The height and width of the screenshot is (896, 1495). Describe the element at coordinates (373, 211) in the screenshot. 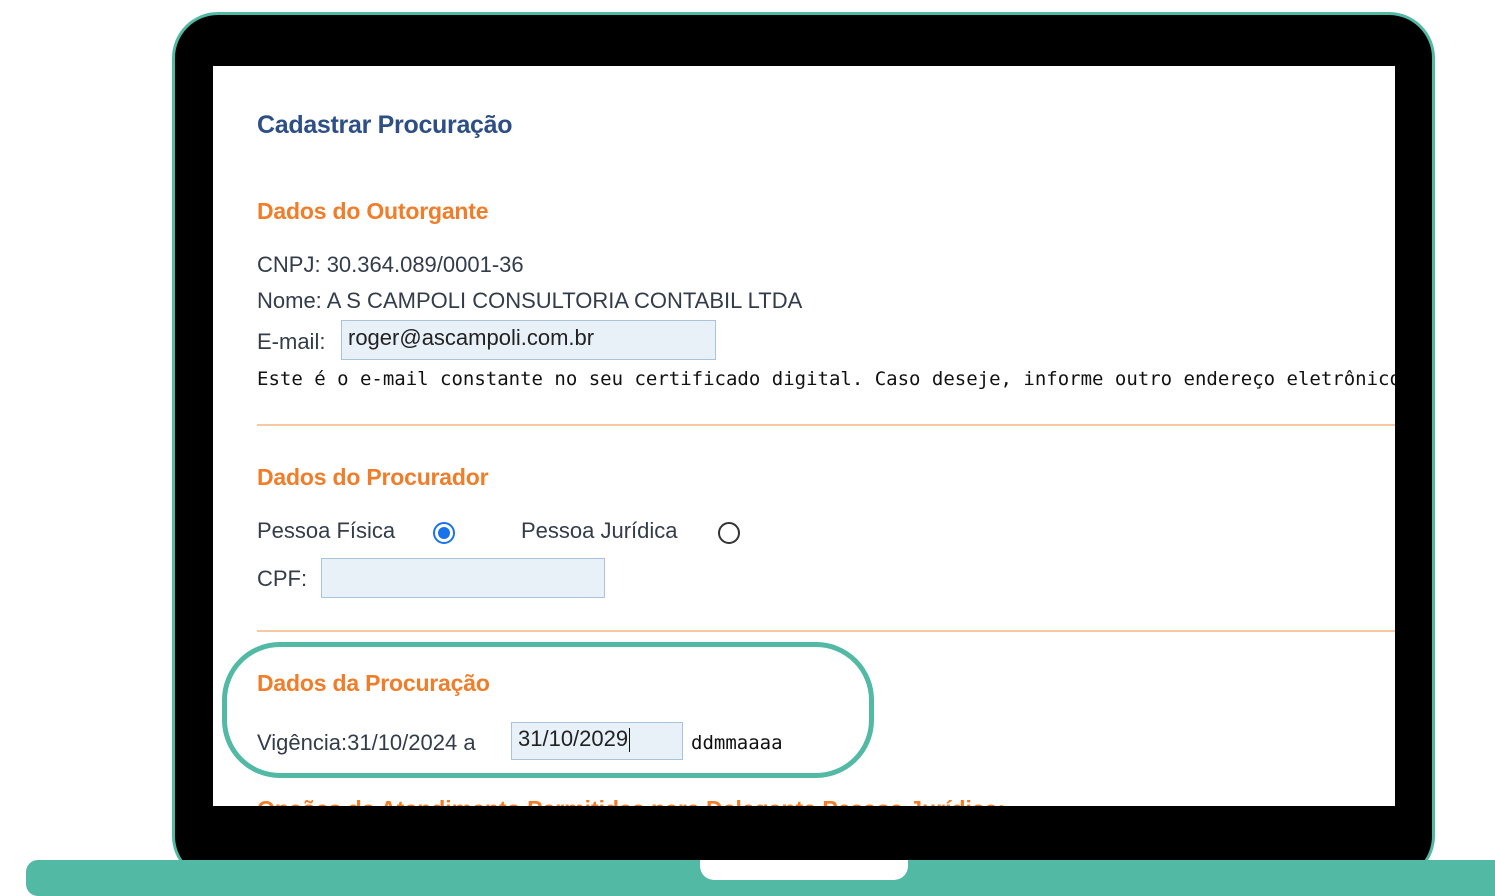

I see `section-title-outorgante: Dados do Outorgante` at that location.